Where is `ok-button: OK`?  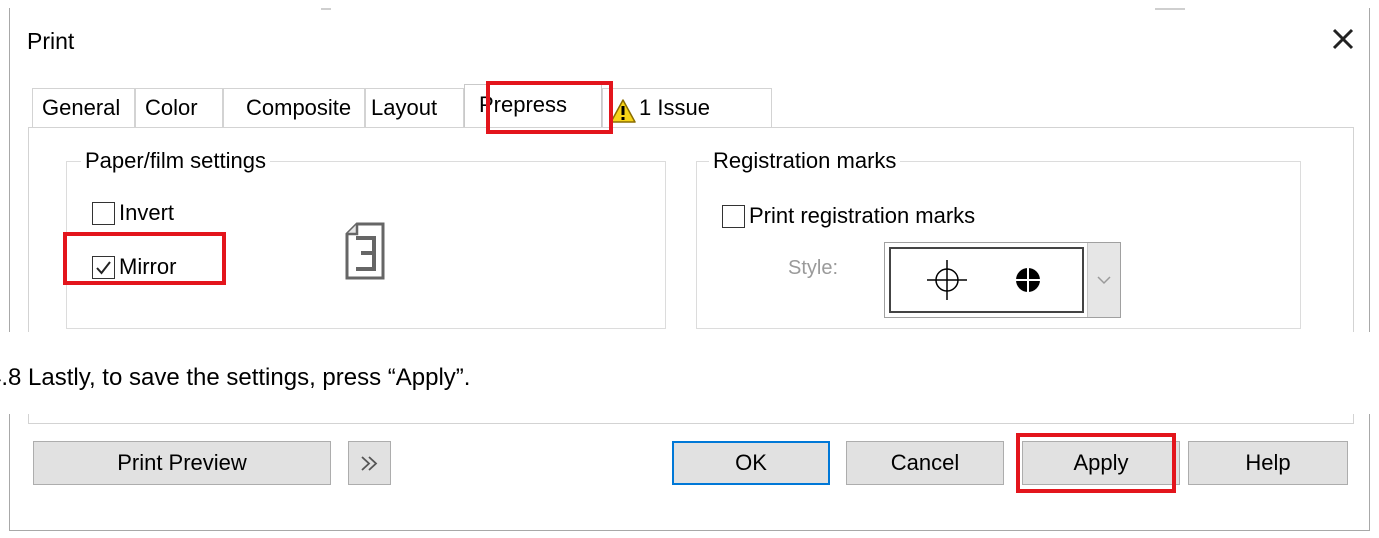 ok-button: OK is located at coordinates (751, 463).